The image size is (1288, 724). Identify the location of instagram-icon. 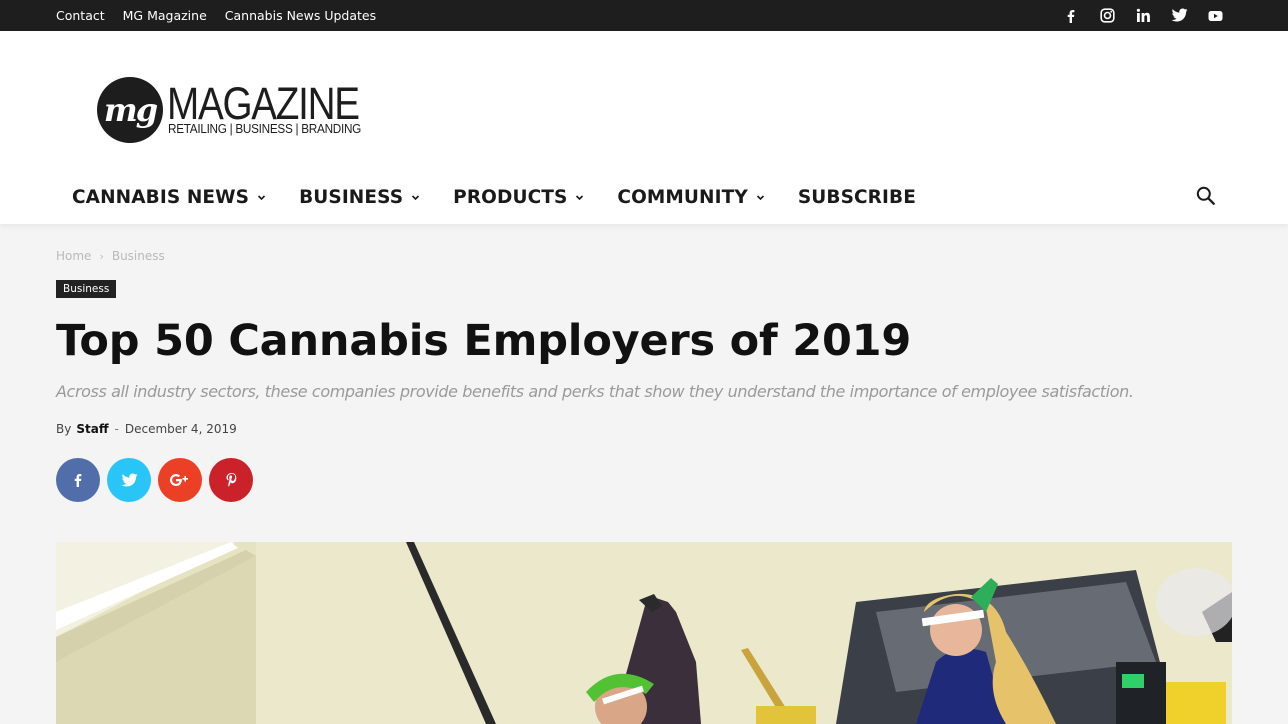
(1107, 16).